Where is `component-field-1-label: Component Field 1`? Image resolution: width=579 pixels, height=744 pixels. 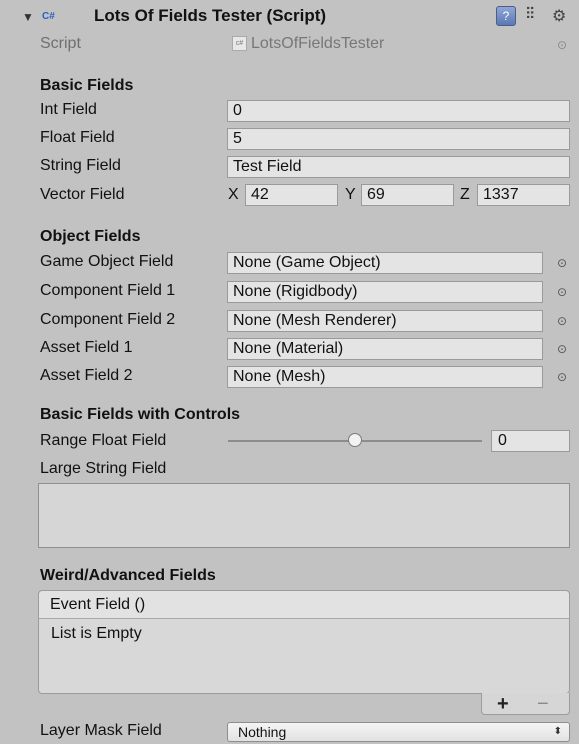 component-field-1-label: Component Field 1 is located at coordinates (108, 290).